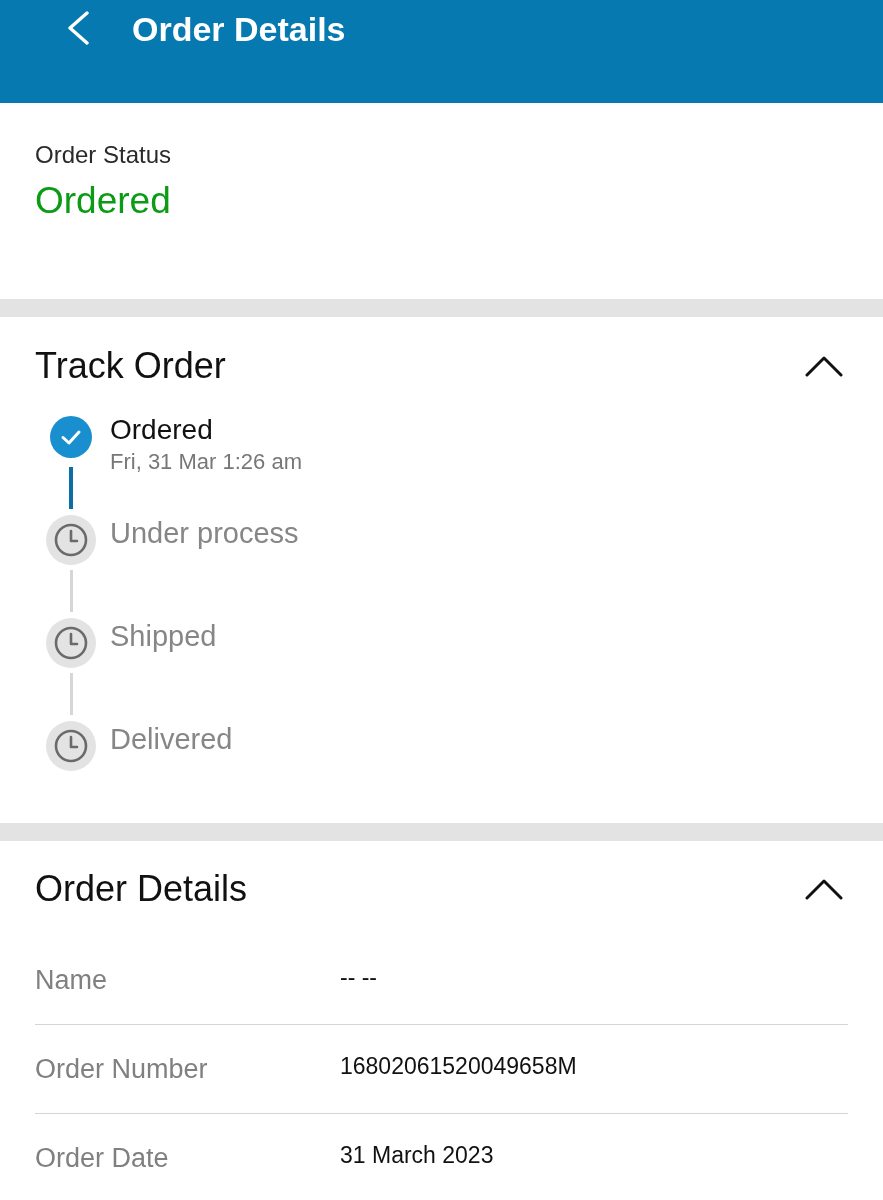 Image resolution: width=883 pixels, height=1200 pixels. I want to click on step-label: Ordered, so click(162, 430).